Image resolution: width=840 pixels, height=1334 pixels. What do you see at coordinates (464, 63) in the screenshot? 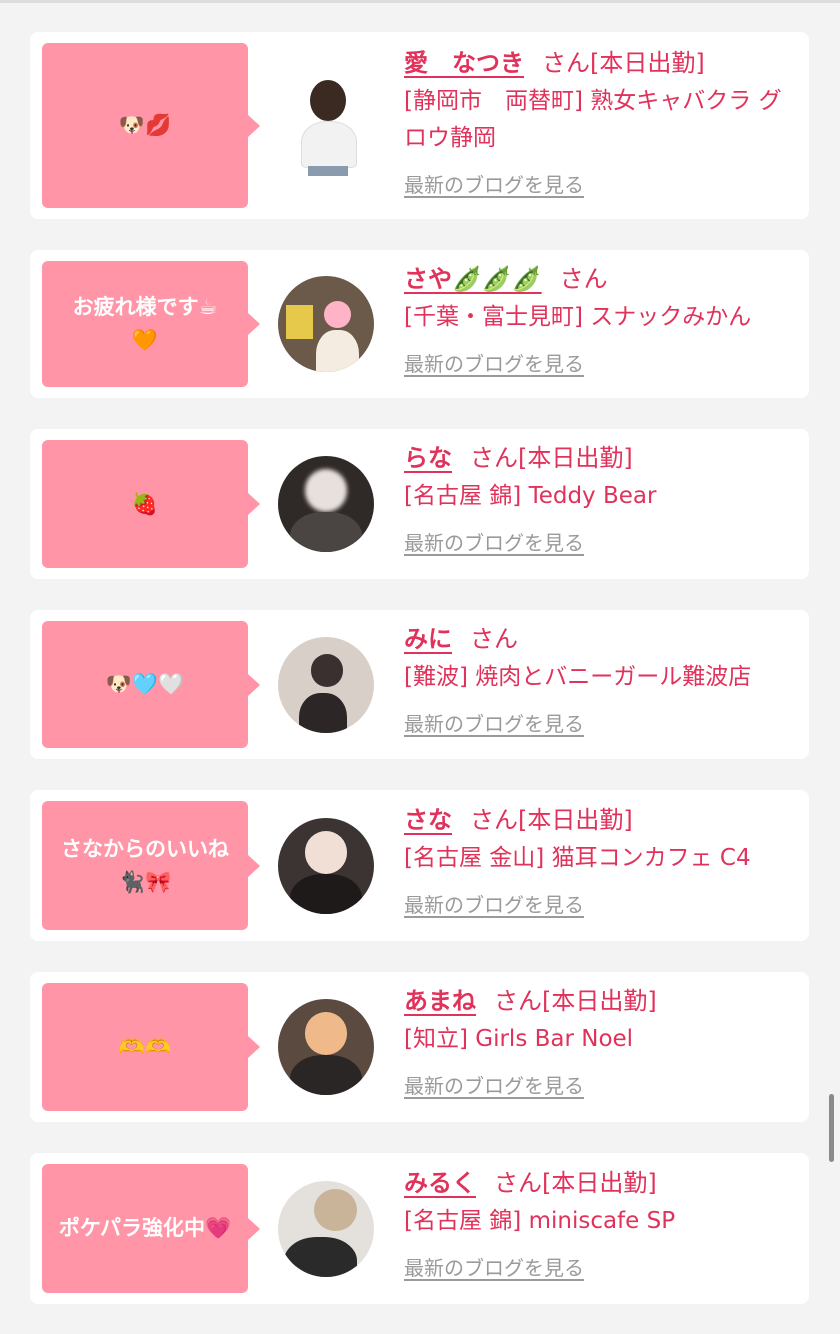
I see `cast-name-link: 愛 なつき` at bounding box center [464, 63].